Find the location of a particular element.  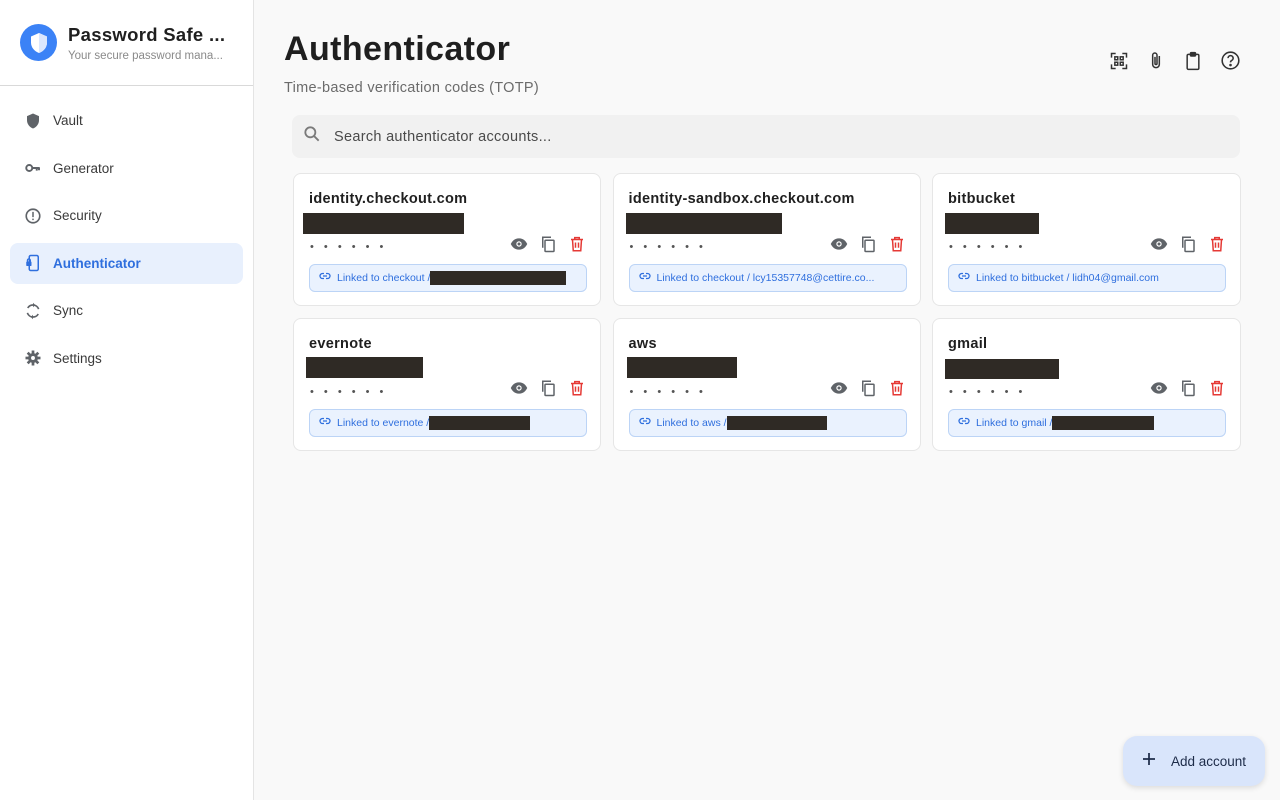

sidebar-item-authenticator: Authenticator is located at coordinates (126, 263).